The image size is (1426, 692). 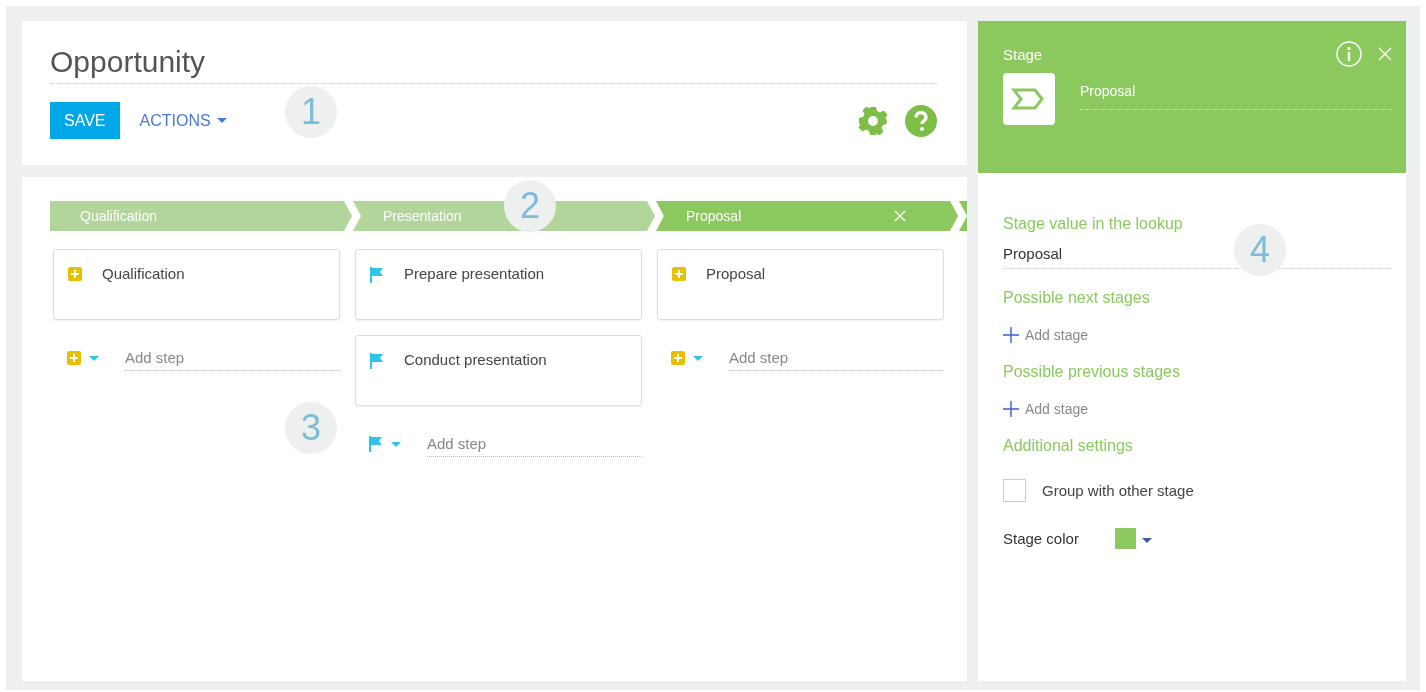 What do you see at coordinates (1118, 490) in the screenshot?
I see `checkbox-label: Group with other stage` at bounding box center [1118, 490].